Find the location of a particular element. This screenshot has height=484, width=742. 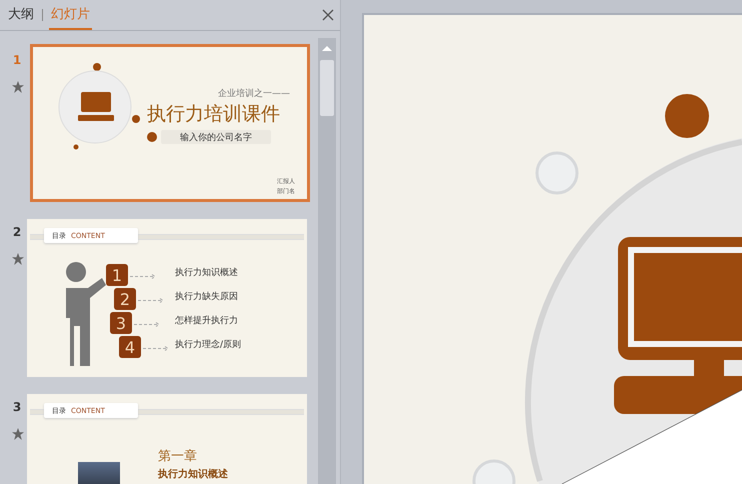

company-name-field: 输入你的公司名字 is located at coordinates (216, 137).